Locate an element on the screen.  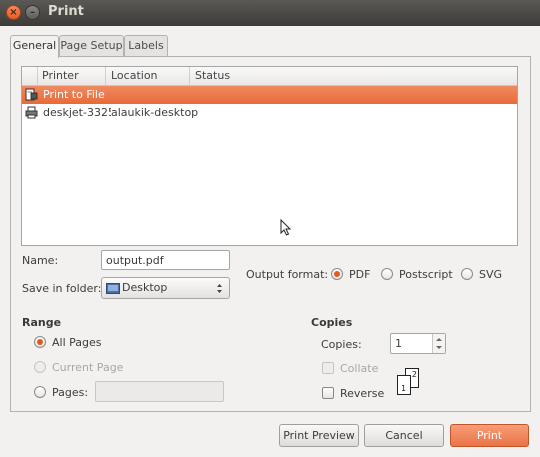
copies-label: Copies: is located at coordinates (341, 344).